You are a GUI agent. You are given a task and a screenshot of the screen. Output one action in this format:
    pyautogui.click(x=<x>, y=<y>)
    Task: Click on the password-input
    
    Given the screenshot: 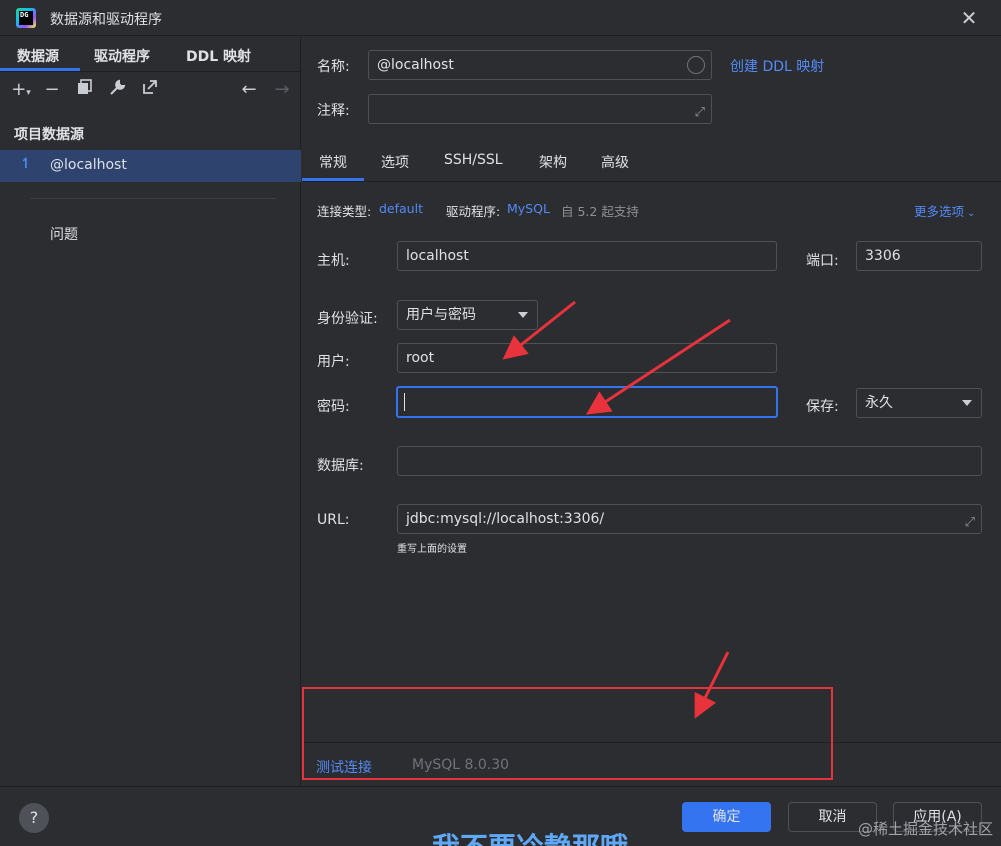 What is the action you would take?
    pyautogui.click(x=587, y=402)
    